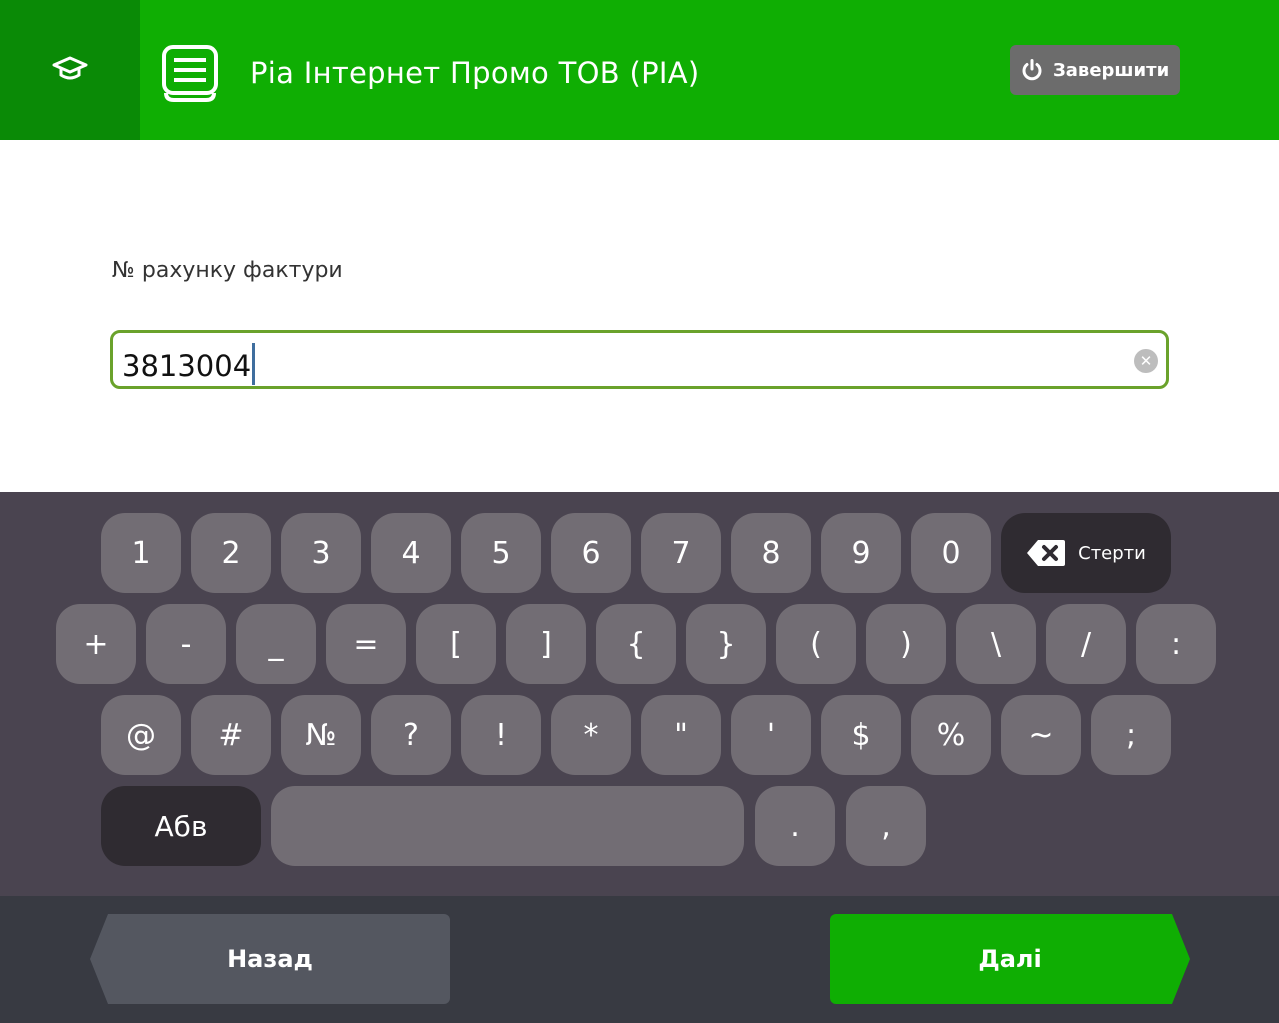 The width and height of the screenshot is (1279, 1023). What do you see at coordinates (1010, 959) in the screenshot?
I see `next-button: Далі` at bounding box center [1010, 959].